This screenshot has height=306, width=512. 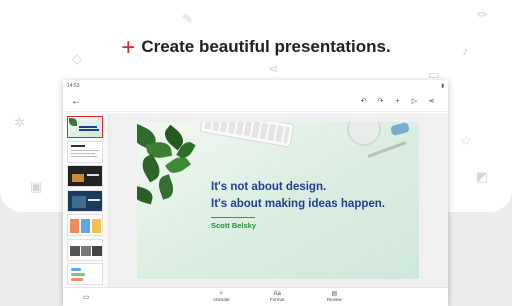 I want to click on slide-thumbnail: 2, so click(x=85, y=151).